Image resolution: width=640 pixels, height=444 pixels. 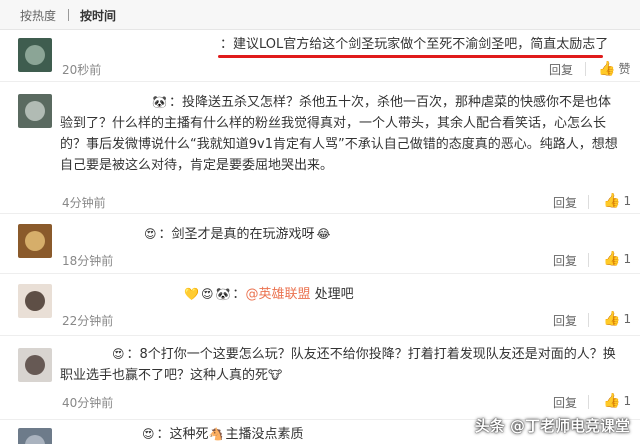 I want to click on sort-divider, so click(x=68, y=15).